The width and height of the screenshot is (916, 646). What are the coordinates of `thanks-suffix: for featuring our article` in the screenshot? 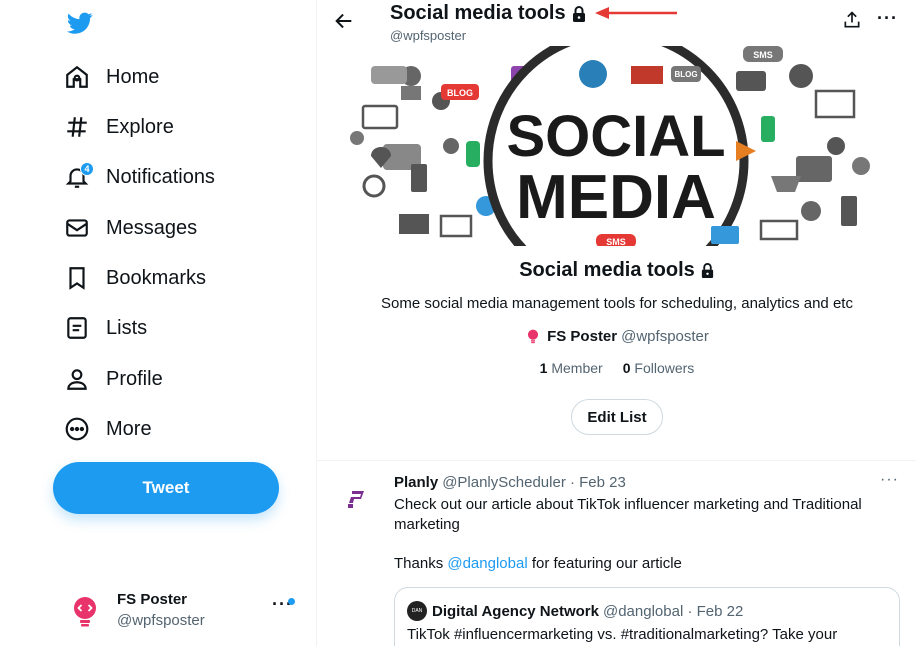 It's located at (604, 563).